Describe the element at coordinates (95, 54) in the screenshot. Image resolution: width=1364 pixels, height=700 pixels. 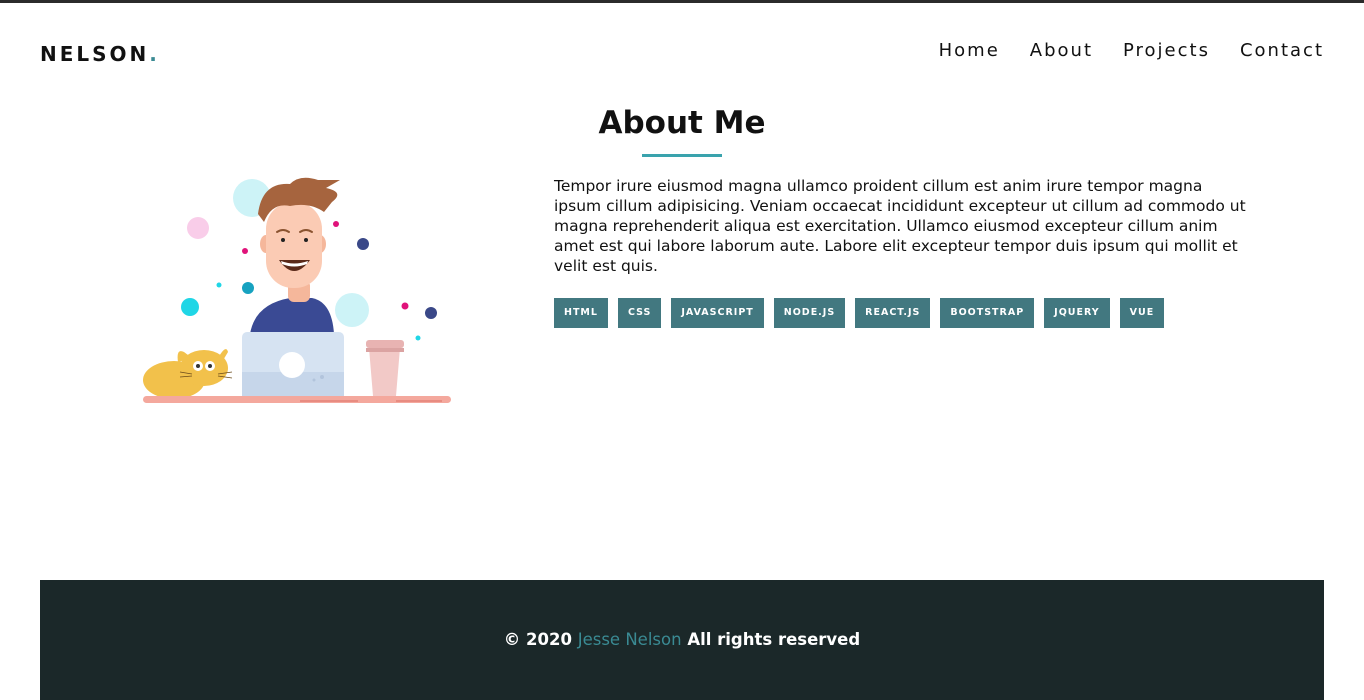
I see `brand-name: NELSON` at that location.